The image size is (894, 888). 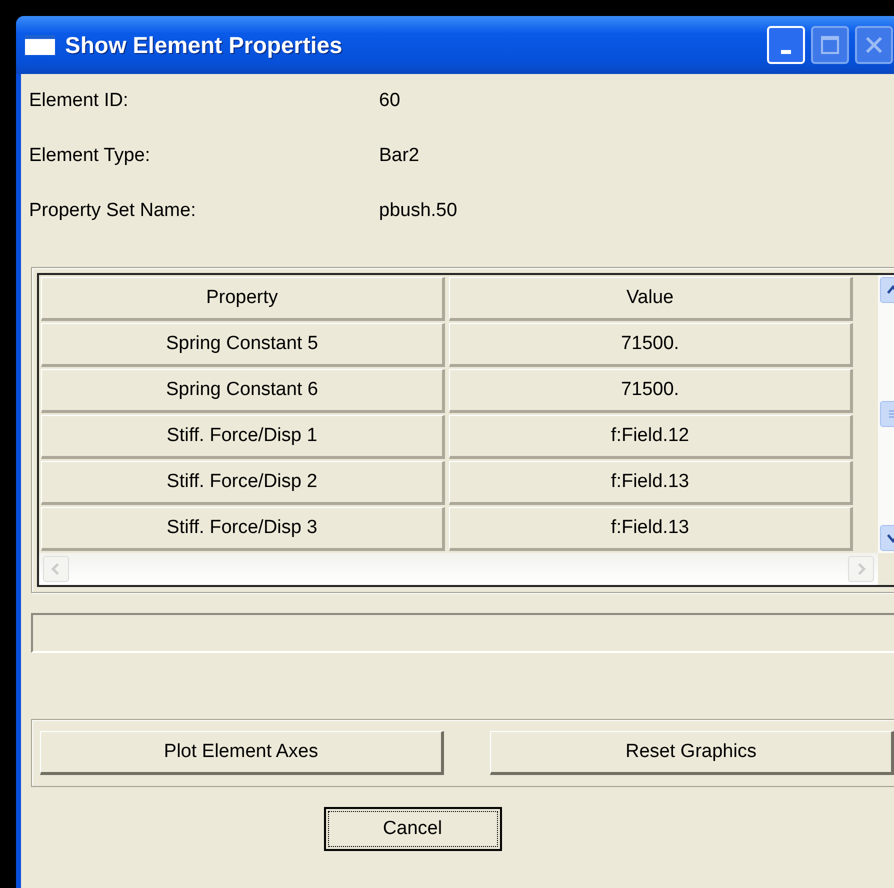 I want to click on field-value: pbush.50, so click(x=418, y=211).